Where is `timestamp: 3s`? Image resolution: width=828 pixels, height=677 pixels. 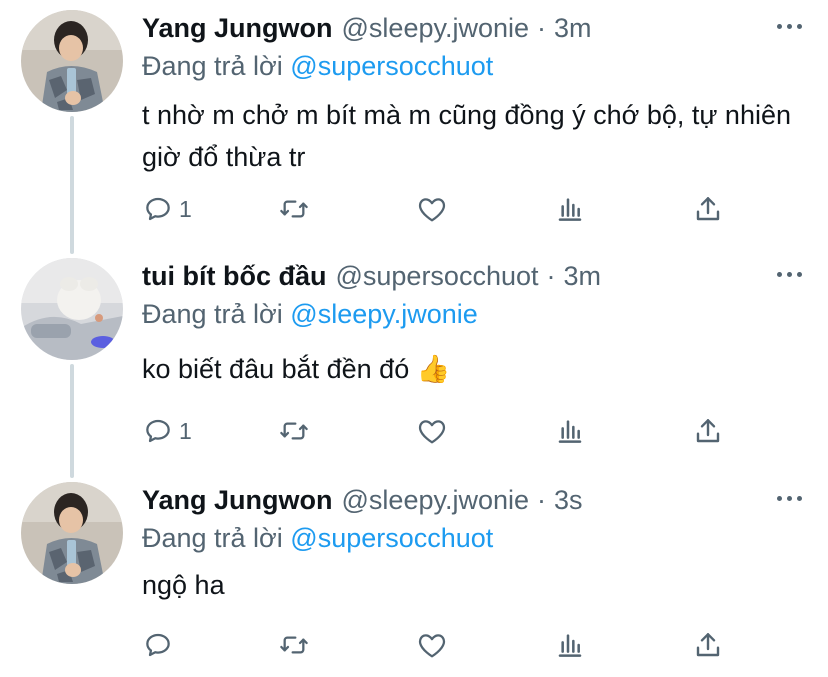 timestamp: 3s is located at coordinates (568, 500).